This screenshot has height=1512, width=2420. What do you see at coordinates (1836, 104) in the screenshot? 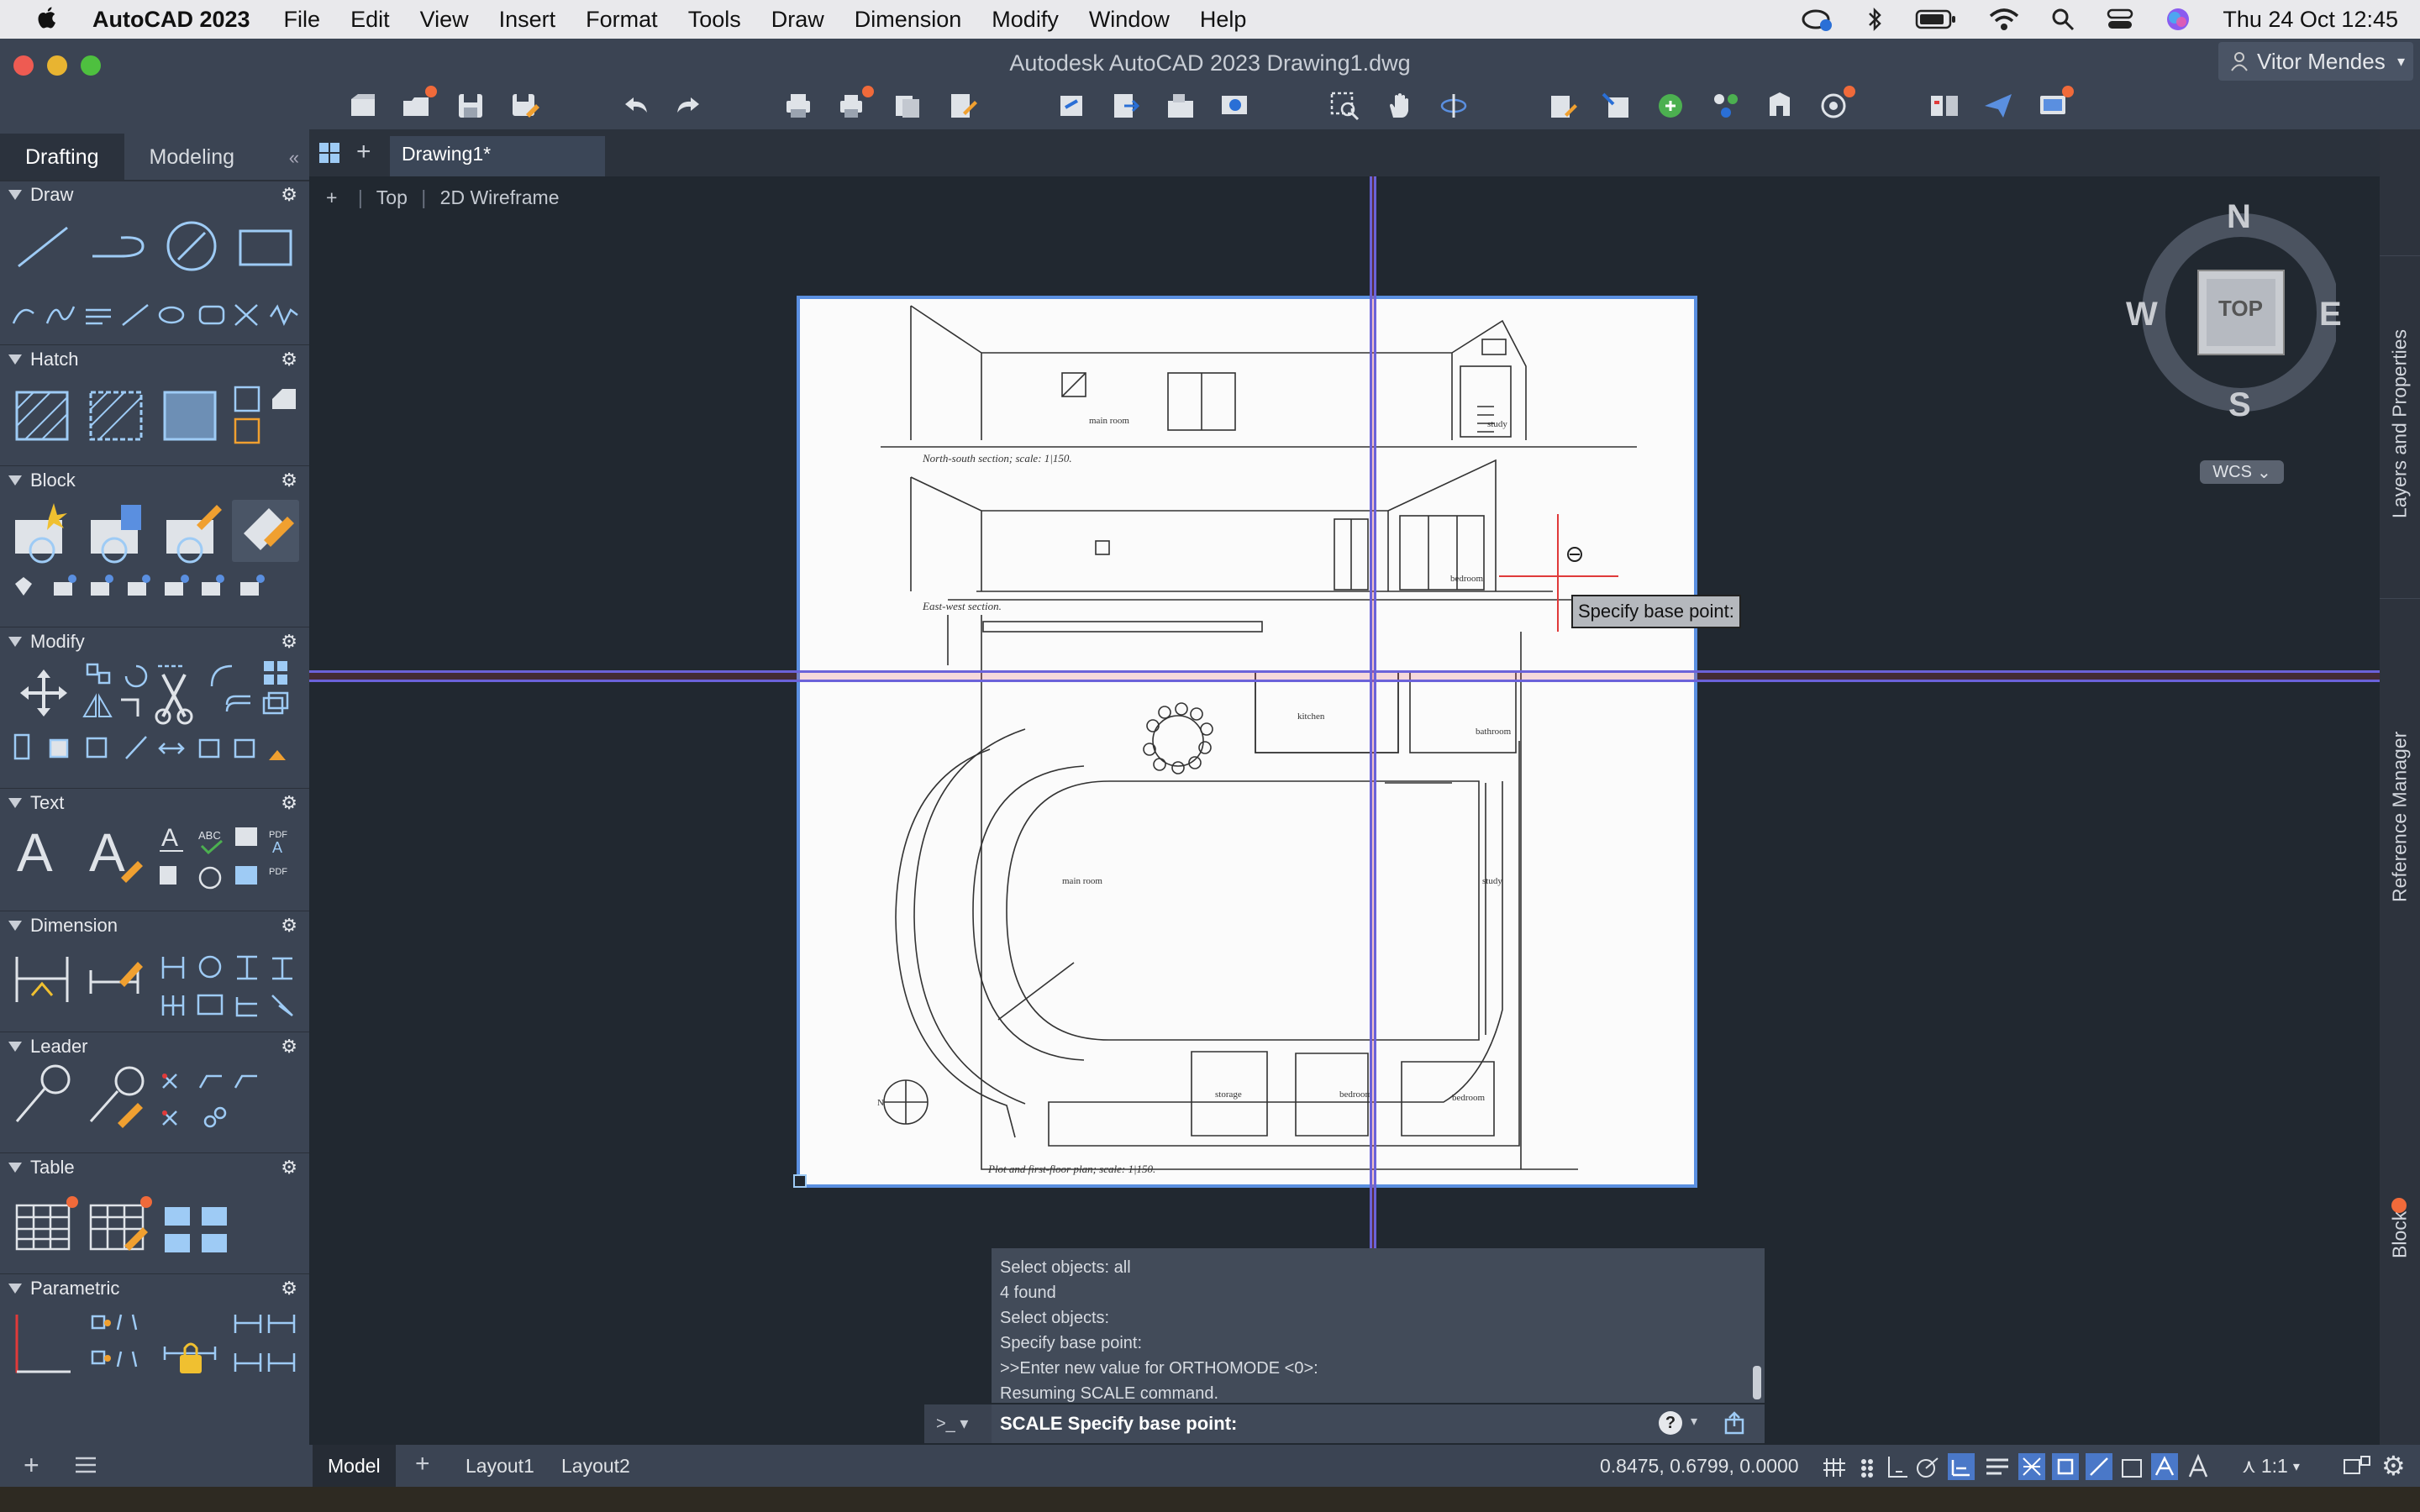
I see `sheet-set-icon` at bounding box center [1836, 104].